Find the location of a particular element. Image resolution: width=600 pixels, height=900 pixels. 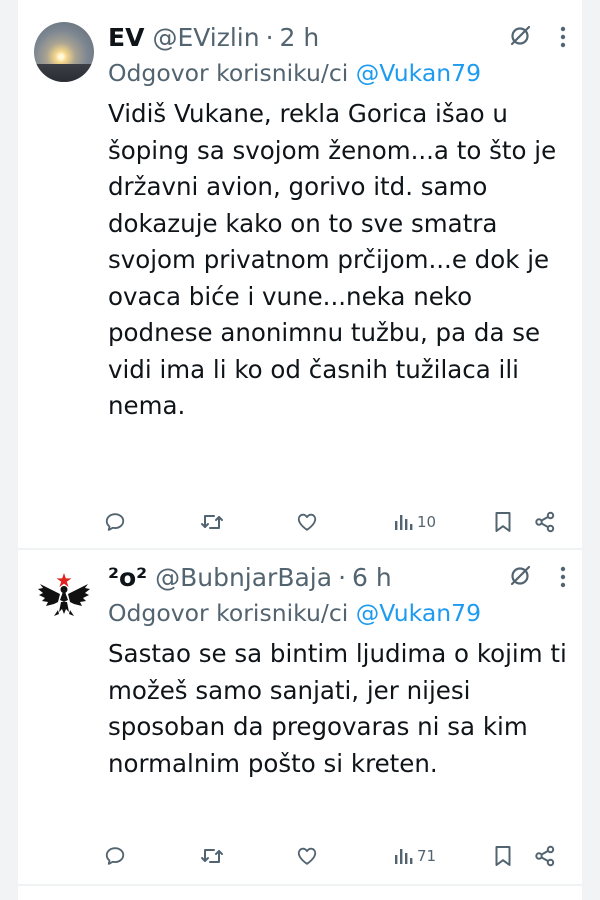

views-count: 71 is located at coordinates (427, 856).